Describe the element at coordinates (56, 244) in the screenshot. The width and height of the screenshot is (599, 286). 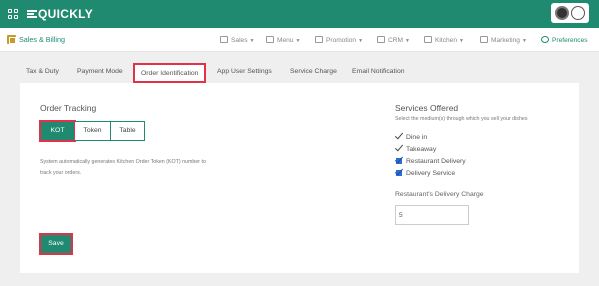
I see `save-button: Save` at that location.